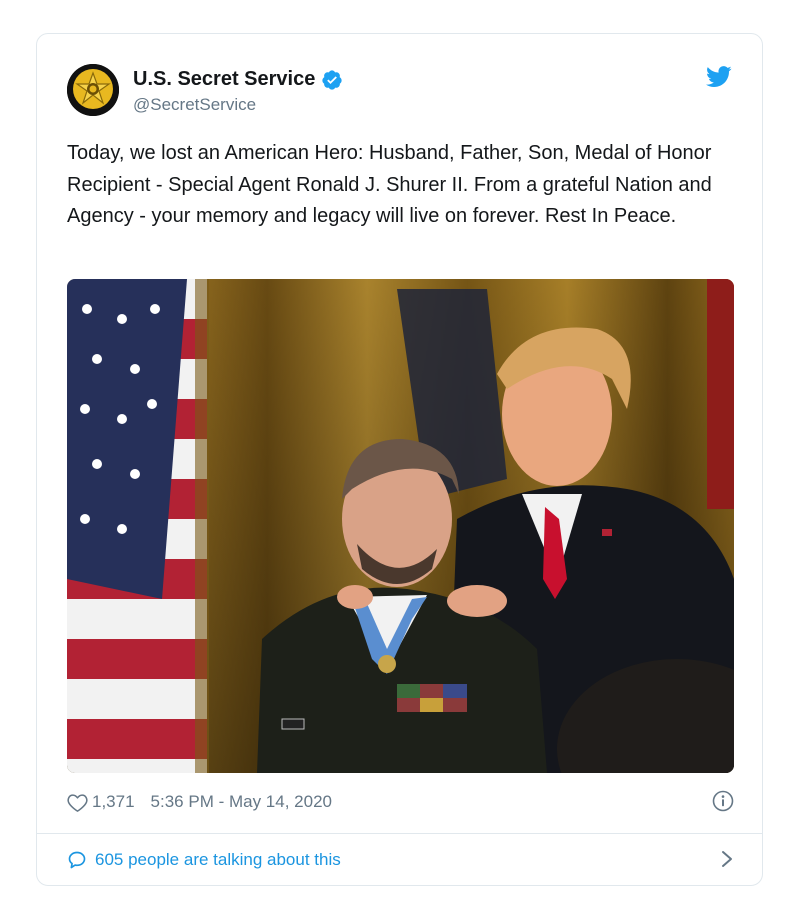  What do you see at coordinates (719, 77) in the screenshot?
I see `twitter-bird-icon` at bounding box center [719, 77].